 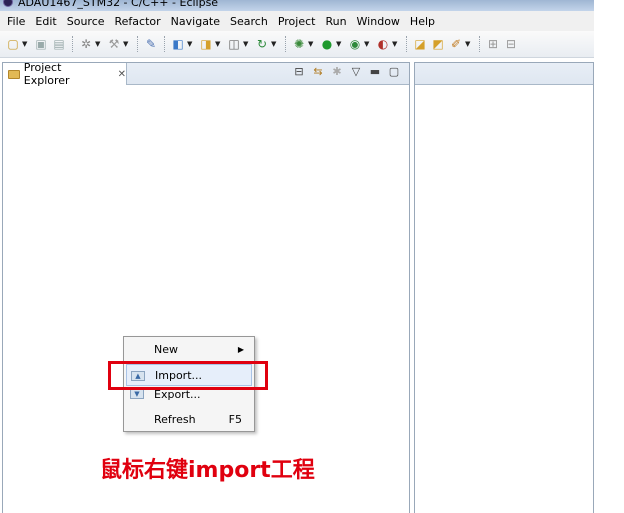 What do you see at coordinates (98, 44) in the screenshot?
I see `settings-dropdown: ▼` at bounding box center [98, 44].